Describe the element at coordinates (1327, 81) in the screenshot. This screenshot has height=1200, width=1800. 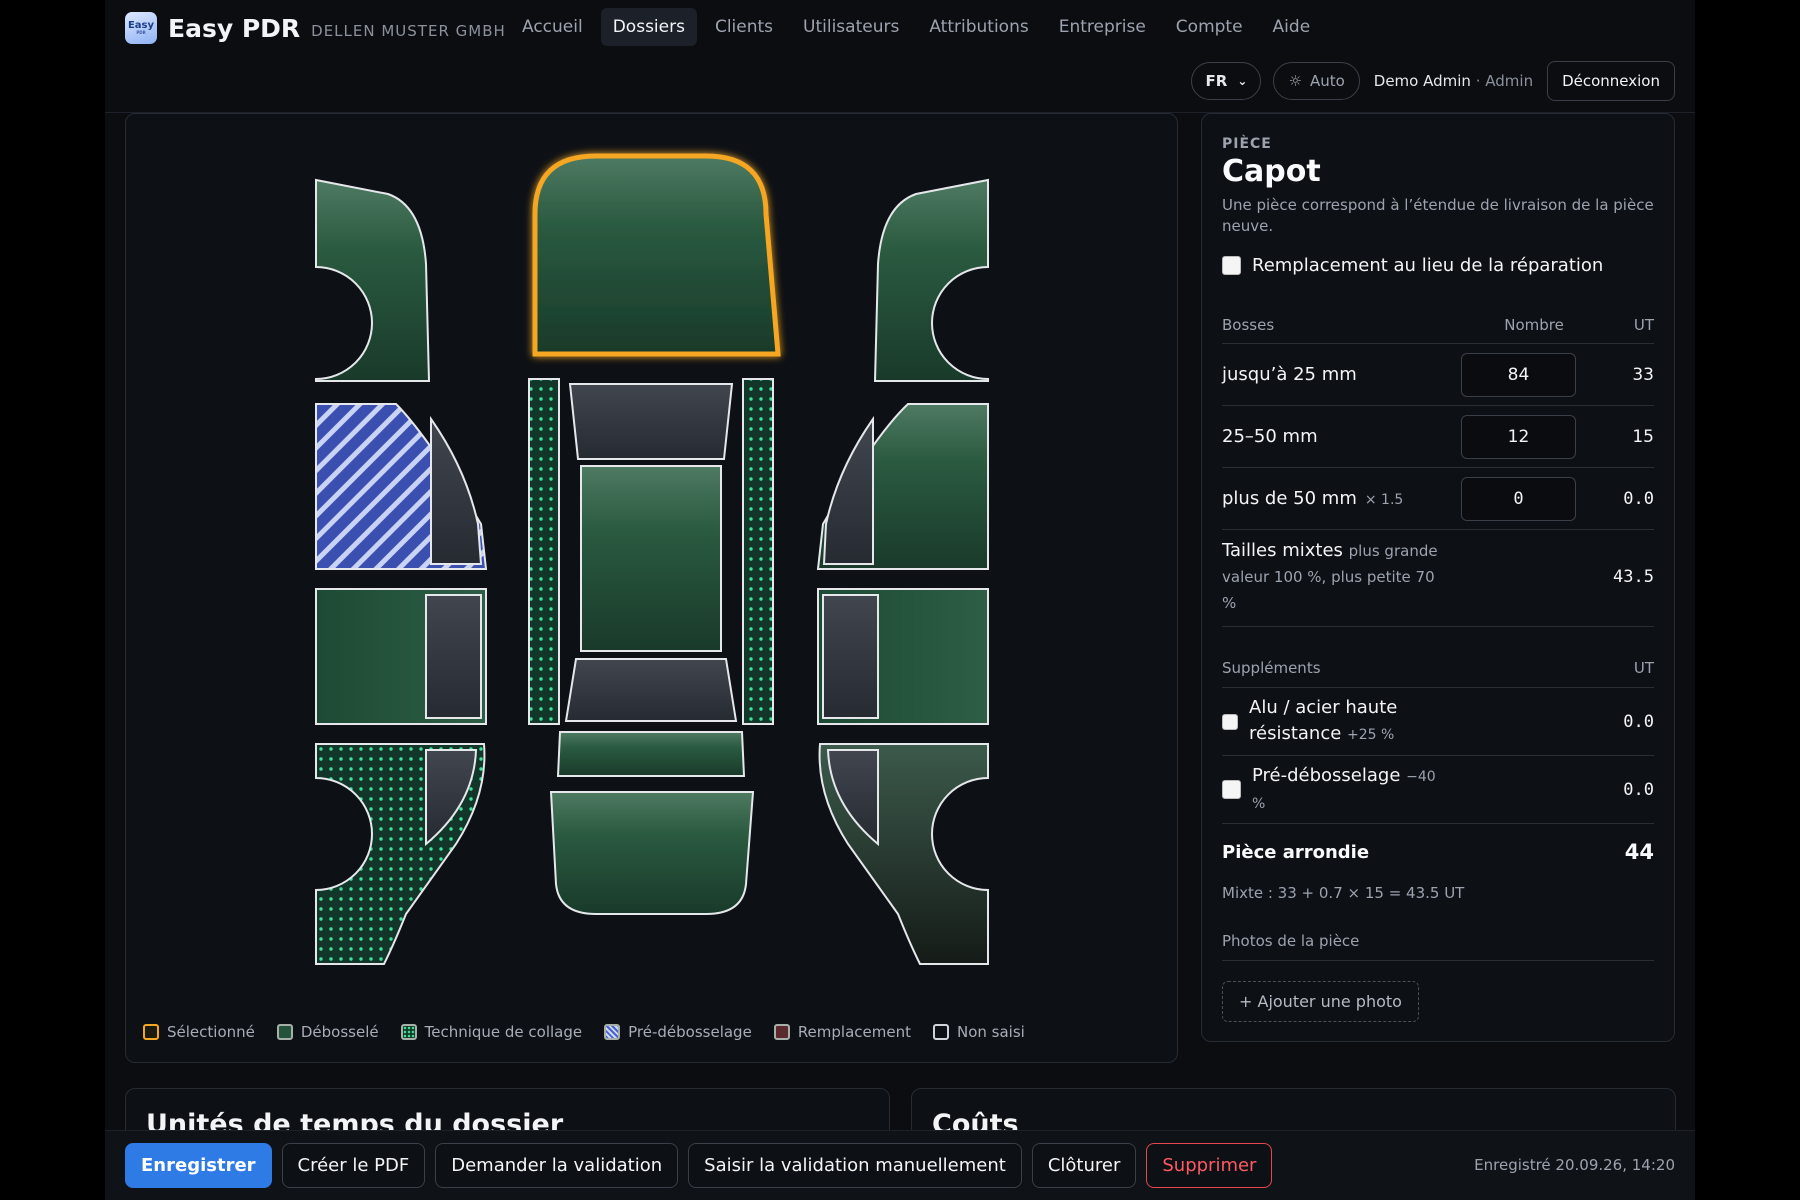
I see `theme-label: Auto` at that location.